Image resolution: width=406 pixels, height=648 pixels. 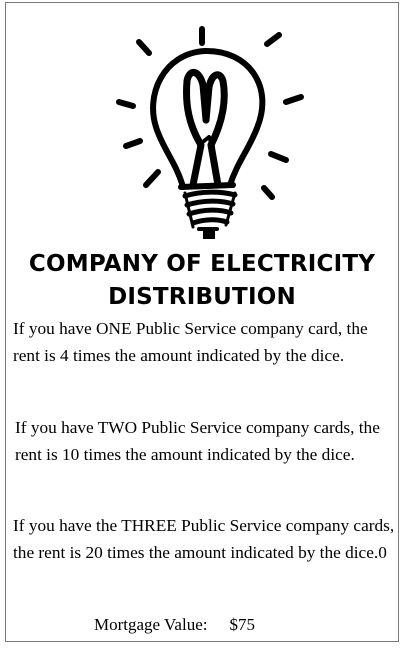 I want to click on card-title-line-1: COMPANY OF ELECTRICITY, so click(x=202, y=264).